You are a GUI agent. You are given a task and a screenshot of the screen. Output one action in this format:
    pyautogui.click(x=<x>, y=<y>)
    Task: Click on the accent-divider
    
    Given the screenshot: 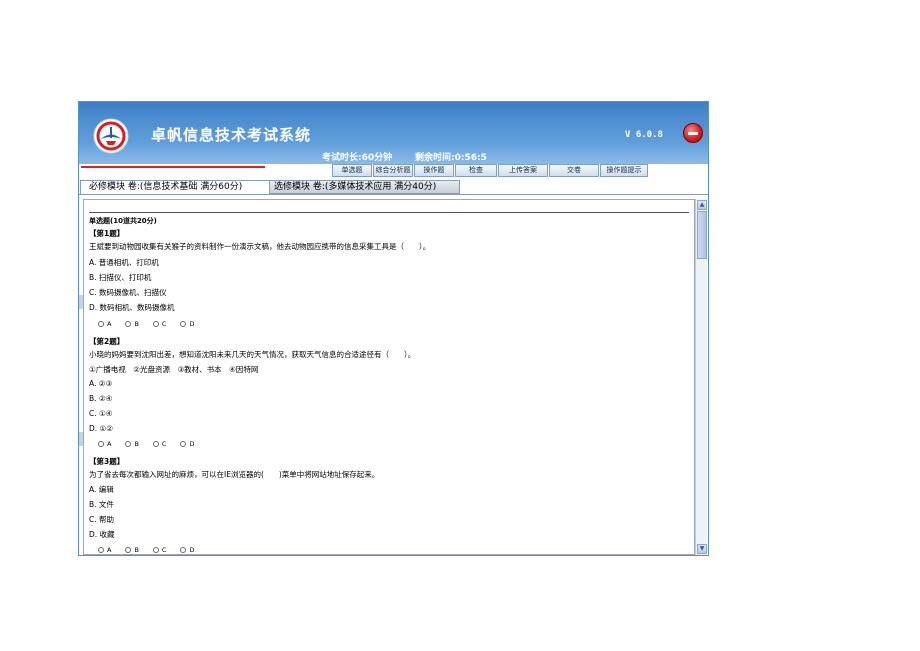 What is the action you would take?
    pyautogui.click(x=173, y=167)
    